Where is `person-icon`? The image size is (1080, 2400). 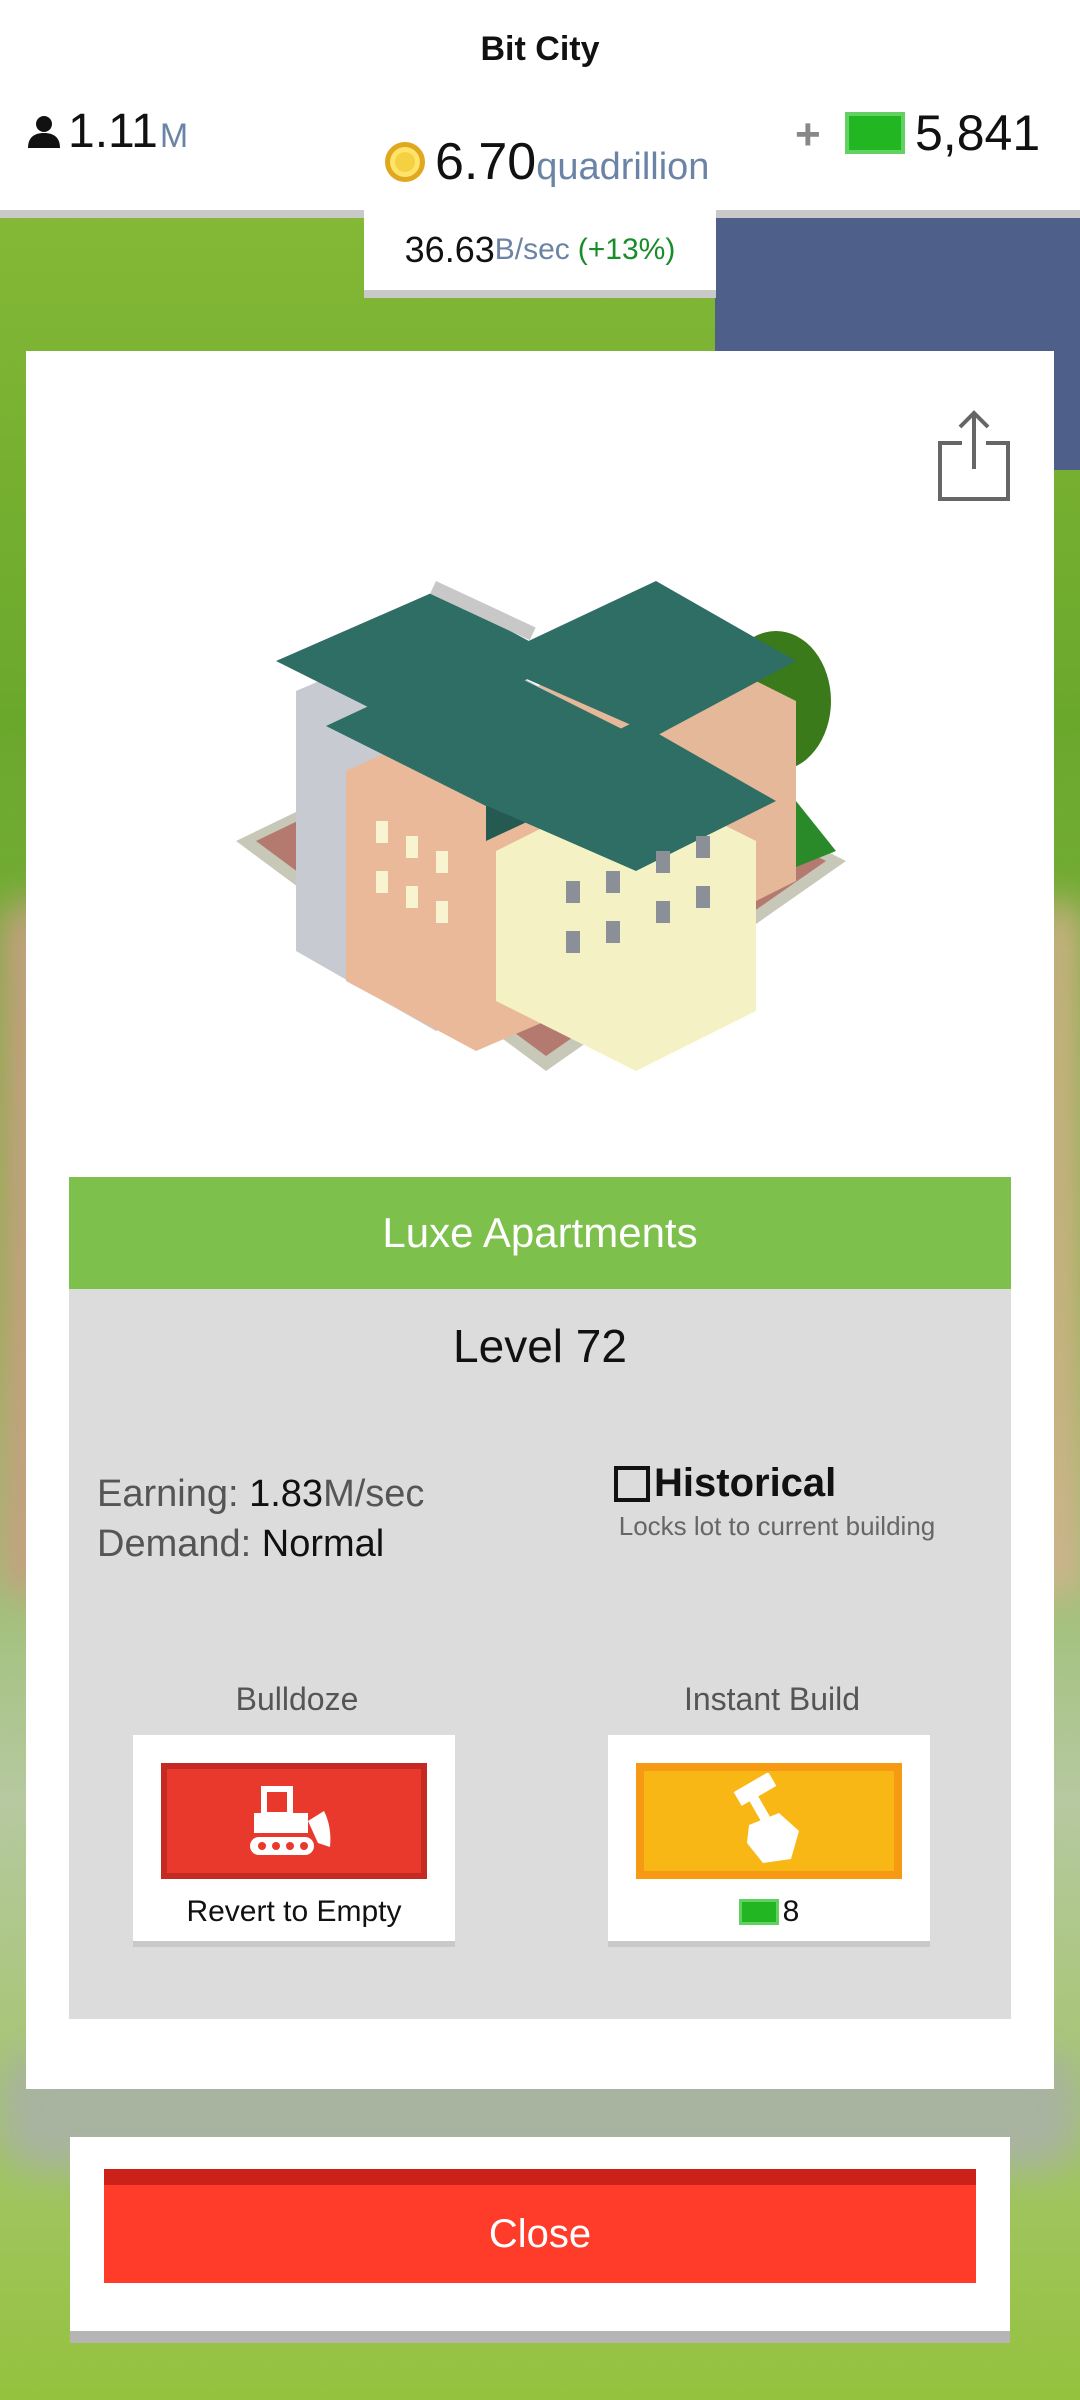
person-icon is located at coordinates (44, 131).